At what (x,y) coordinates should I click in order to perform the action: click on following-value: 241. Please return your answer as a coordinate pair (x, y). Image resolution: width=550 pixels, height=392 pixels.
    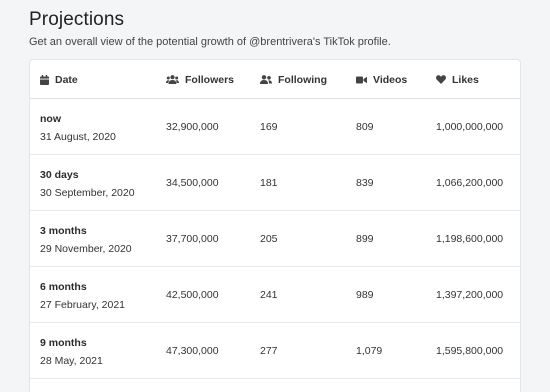
    Looking at the image, I should click on (269, 295).